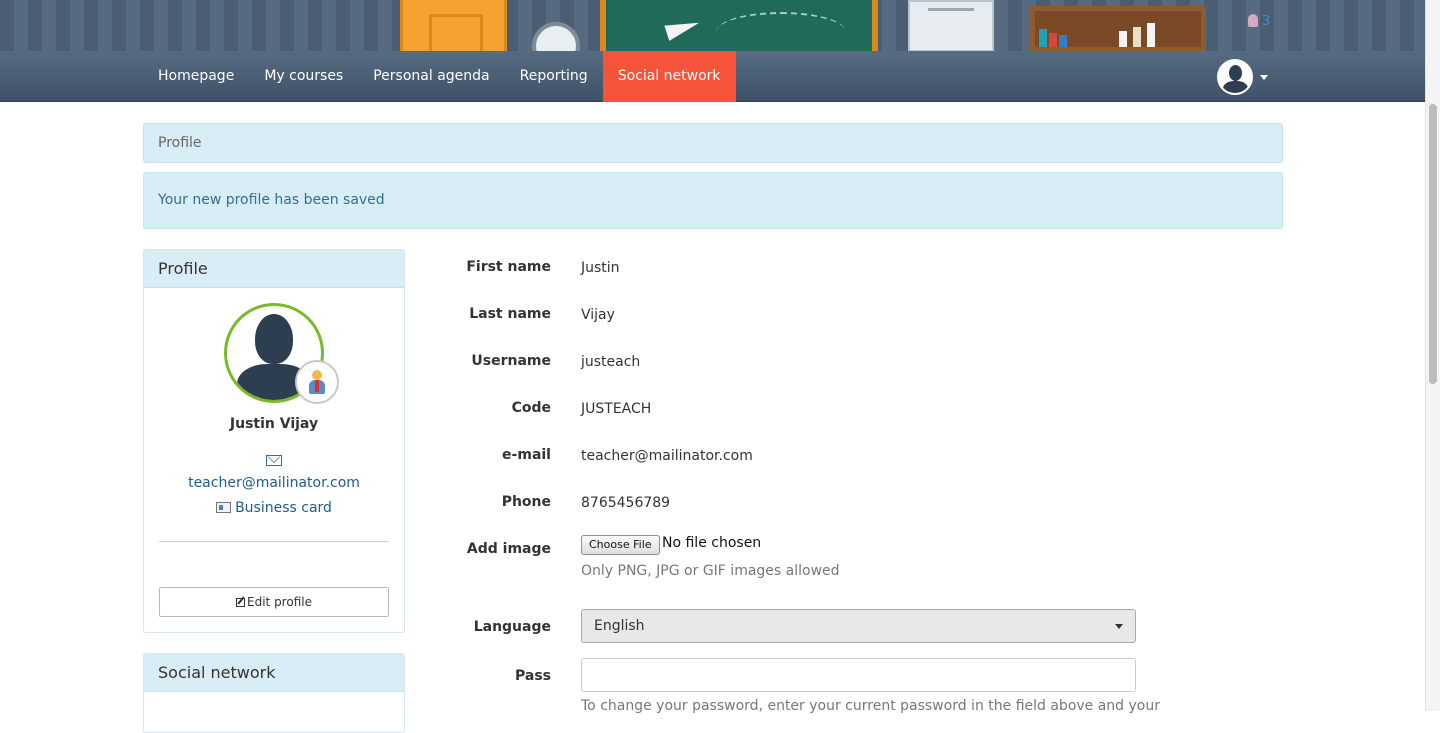  I want to click on breadcrumb: Profile, so click(713, 143).